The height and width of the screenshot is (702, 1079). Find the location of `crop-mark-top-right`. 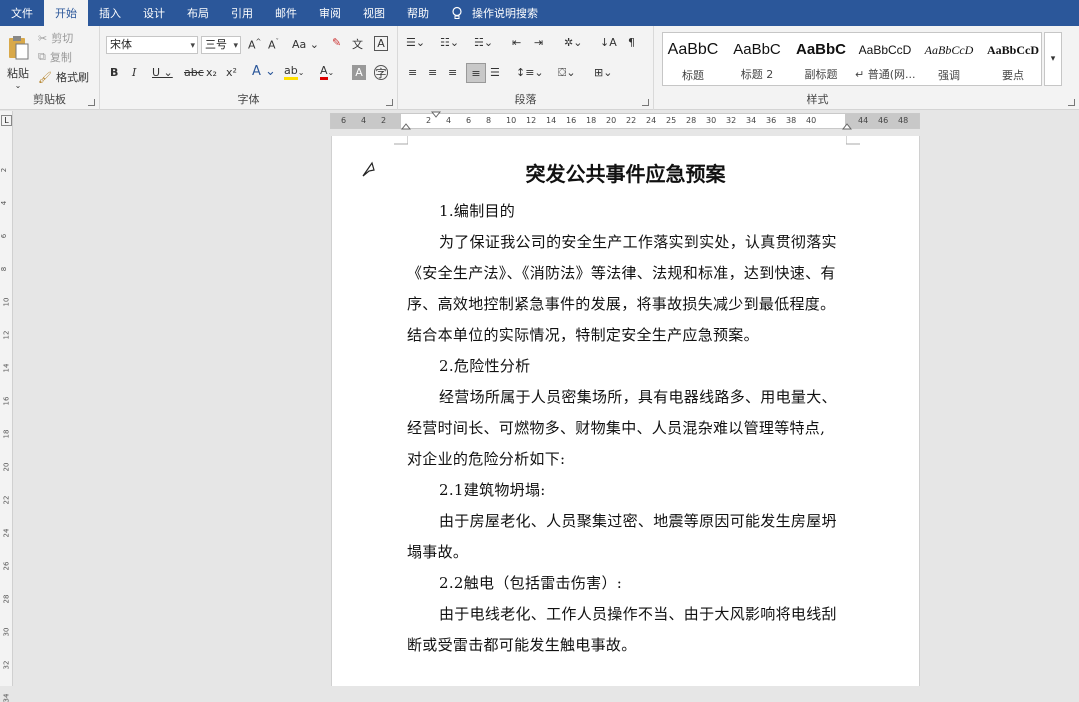

crop-mark-top-right is located at coordinates (853, 140).